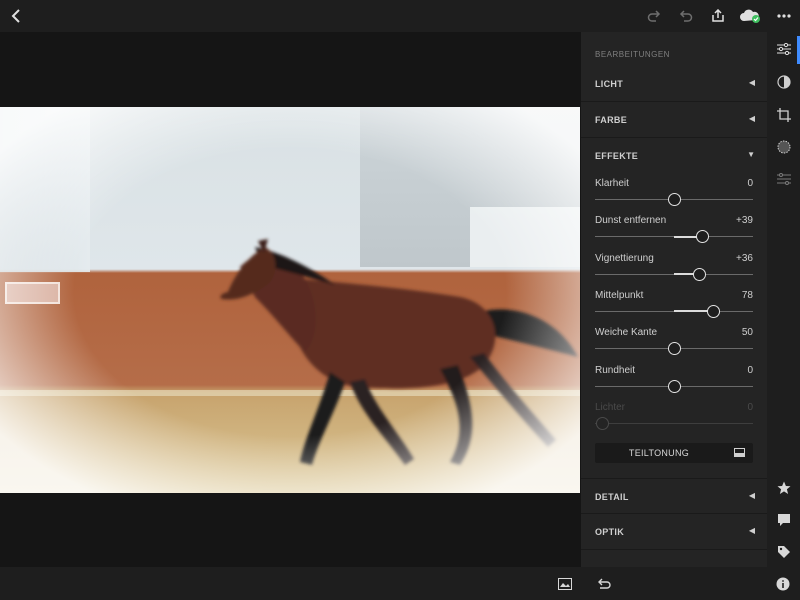  I want to click on slider-label: Rundheit, so click(615, 370).